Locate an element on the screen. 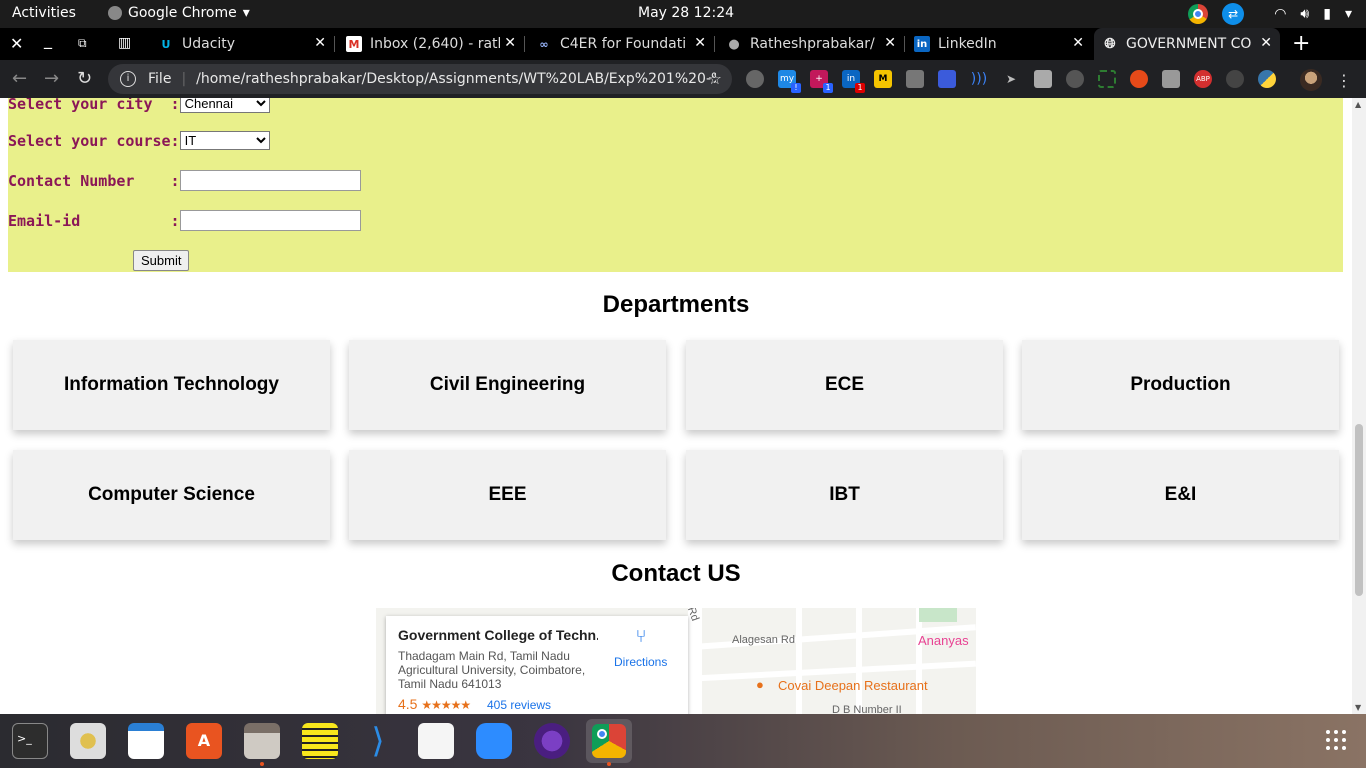 This screenshot has width=1366, height=768. directions-link: Directions is located at coordinates (640, 662).